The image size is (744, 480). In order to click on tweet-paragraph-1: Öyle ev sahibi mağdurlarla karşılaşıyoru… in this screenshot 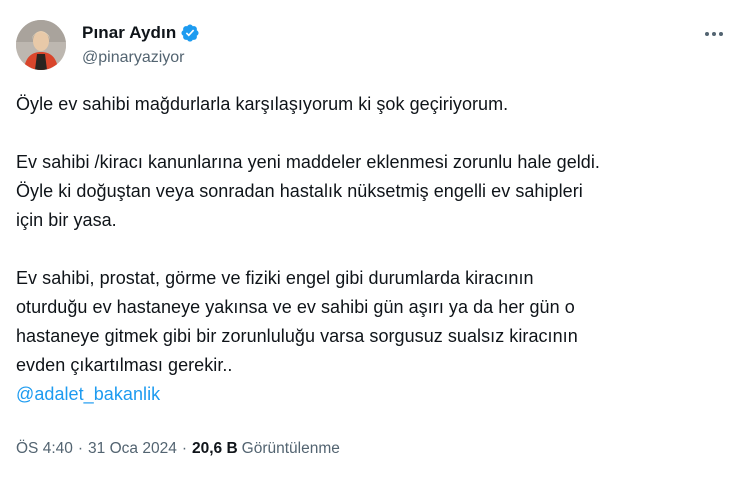, I will do `click(372, 104)`.